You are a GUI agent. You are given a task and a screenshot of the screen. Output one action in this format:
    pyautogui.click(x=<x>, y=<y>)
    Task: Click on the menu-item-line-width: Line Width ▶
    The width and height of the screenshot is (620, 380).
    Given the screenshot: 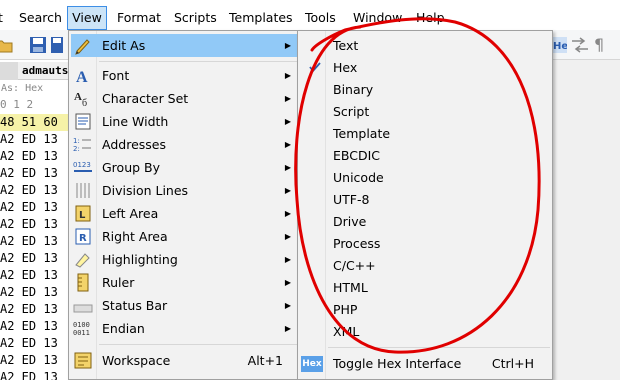 What is the action you would take?
    pyautogui.click(x=185, y=121)
    